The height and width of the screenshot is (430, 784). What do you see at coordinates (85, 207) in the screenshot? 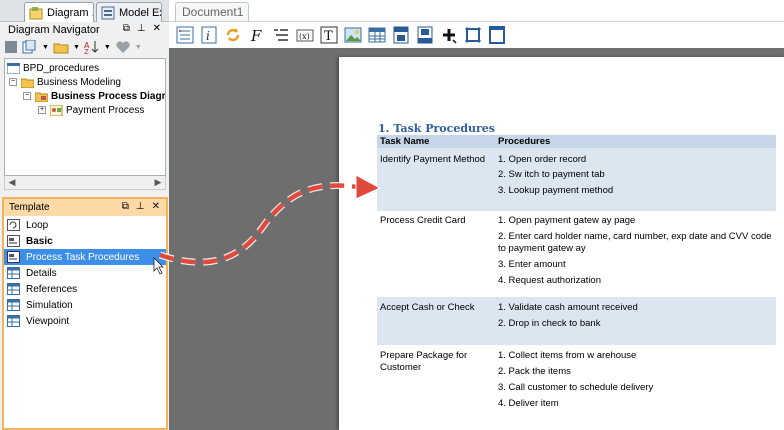
I see `template-title-bar: Template ⧉ ⊥ ✕` at bounding box center [85, 207].